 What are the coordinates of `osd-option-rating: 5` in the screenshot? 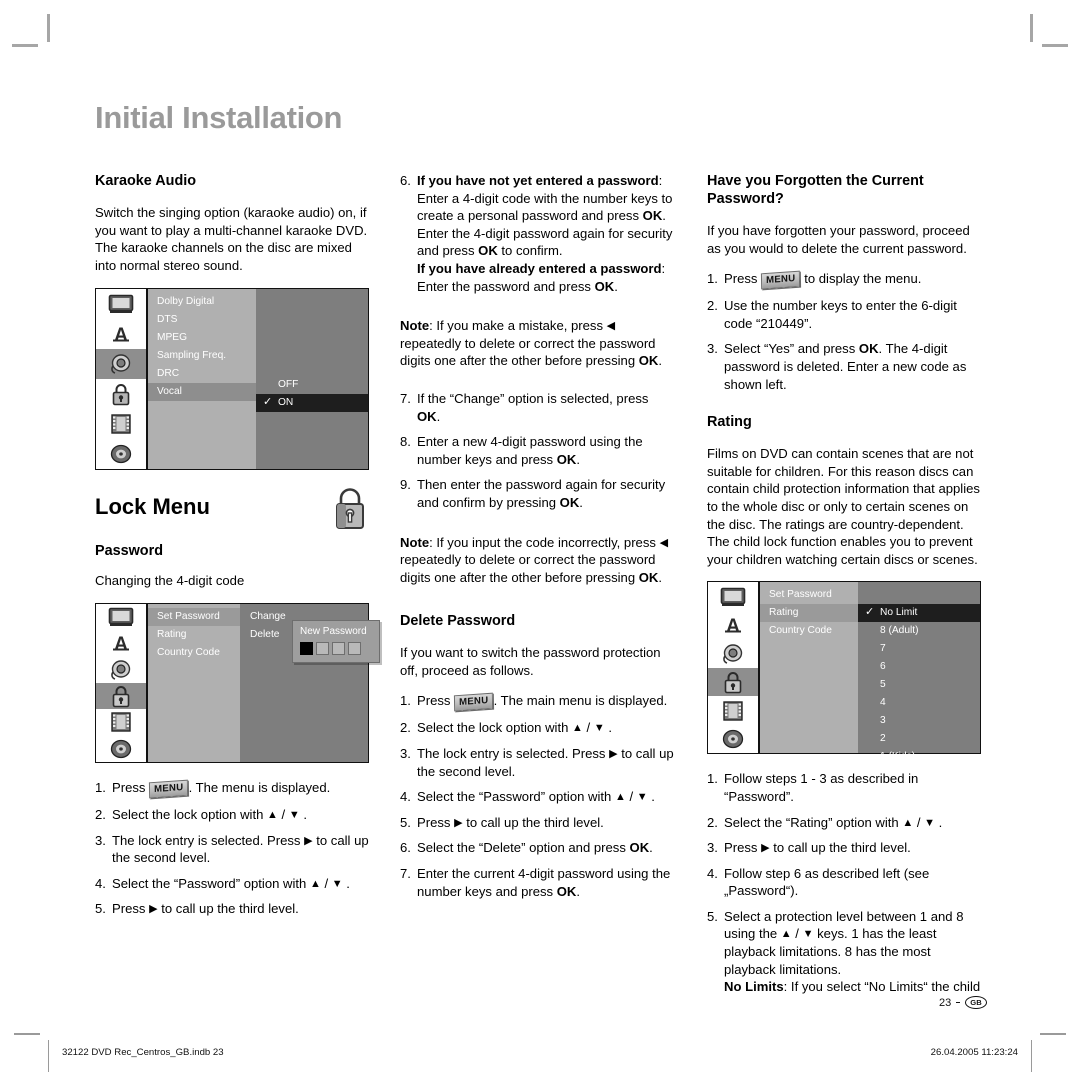 It's located at (919, 685).